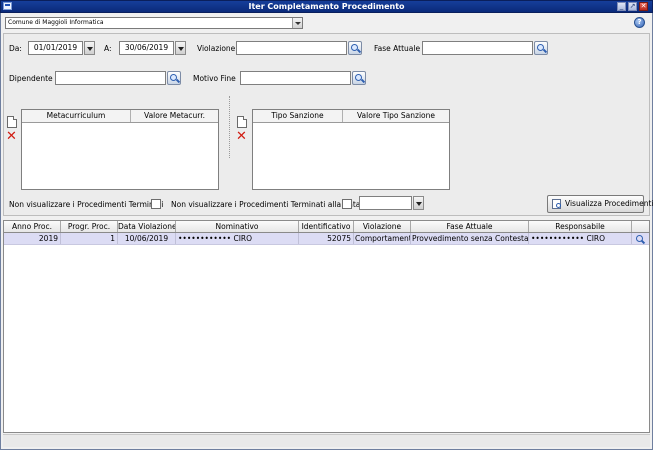 The height and width of the screenshot is (450, 653). Describe the element at coordinates (640, 239) in the screenshot. I see `row-detail-search-icon` at that location.